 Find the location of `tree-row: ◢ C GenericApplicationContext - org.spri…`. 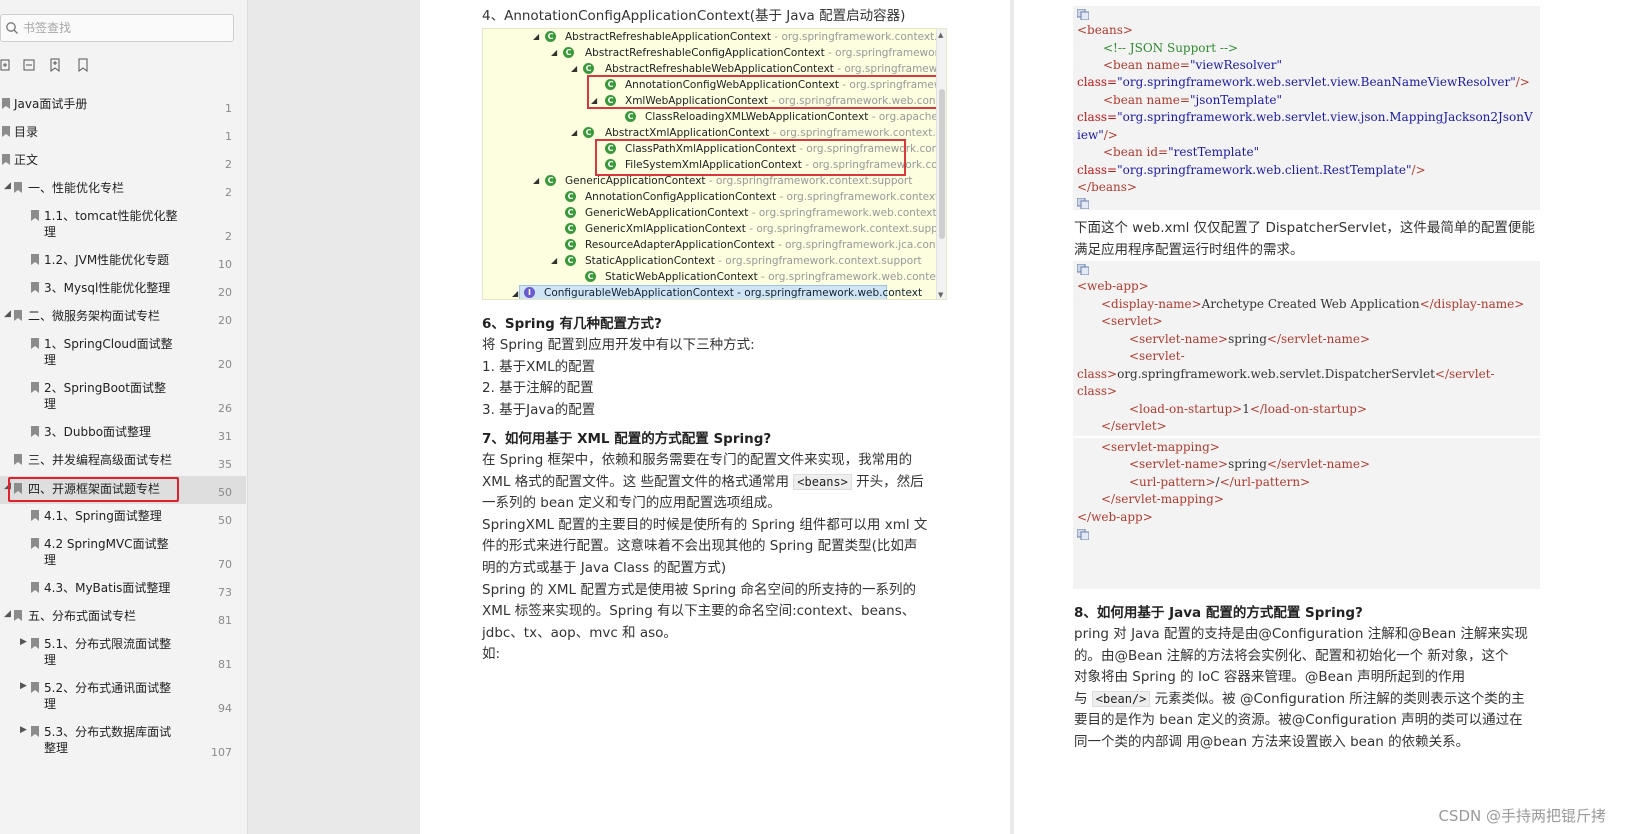

tree-row: ◢ C GenericApplicationContext - org.spri… is located at coordinates (710, 181).